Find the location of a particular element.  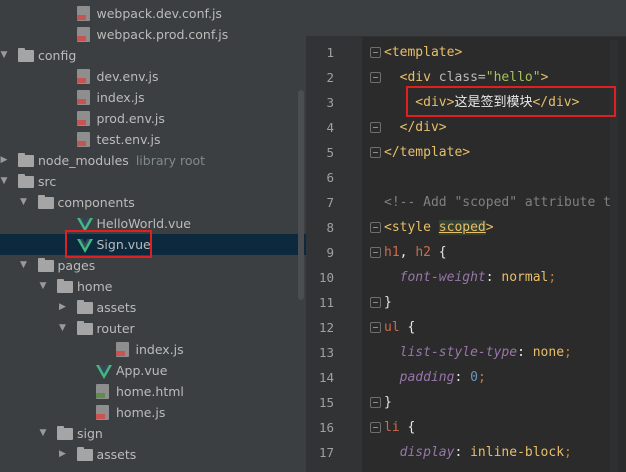

line-number: 15 is located at coordinates (326, 402).